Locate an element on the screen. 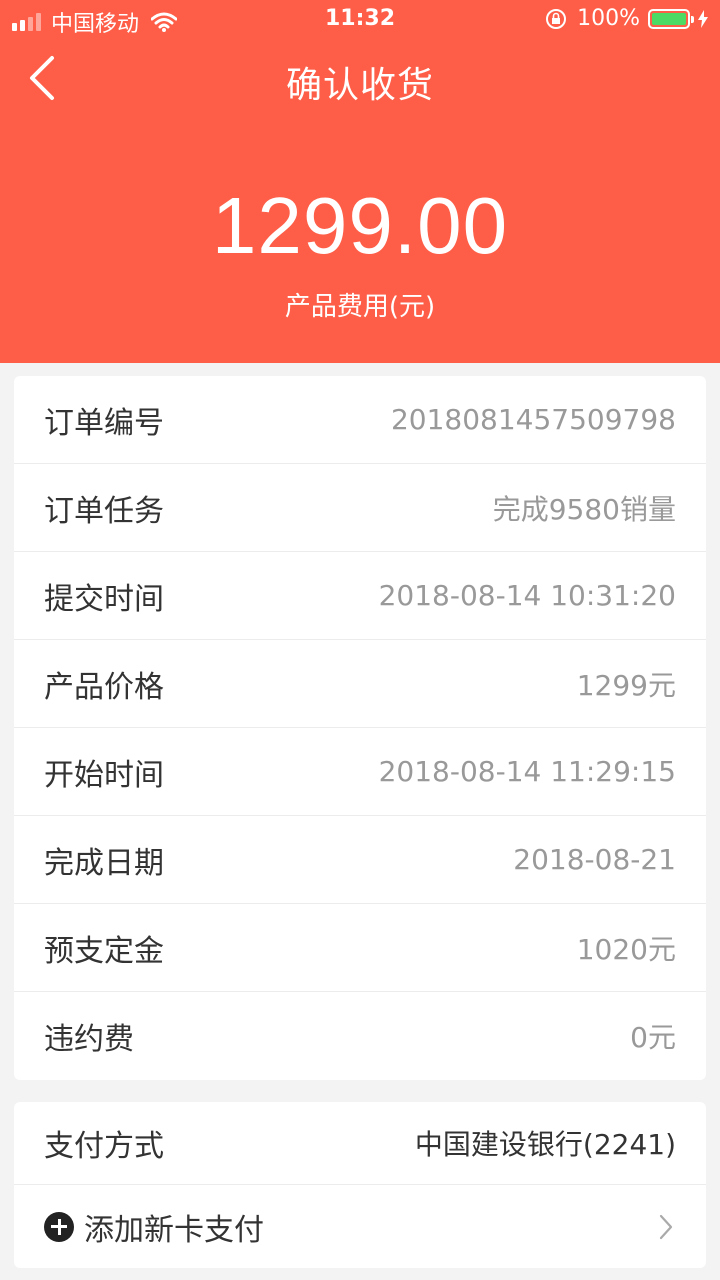 The image size is (720, 1280). payment-method-label: 支付方式 is located at coordinates (104, 1146).